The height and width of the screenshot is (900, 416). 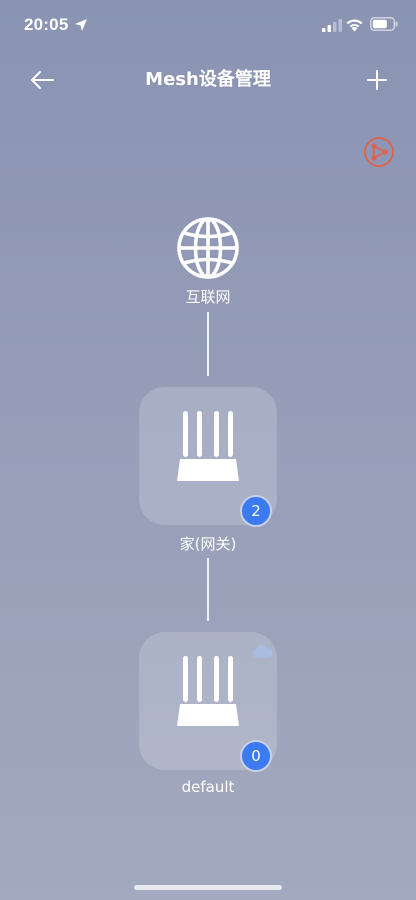 I want to click on share-topology-icon, so click(x=379, y=152).